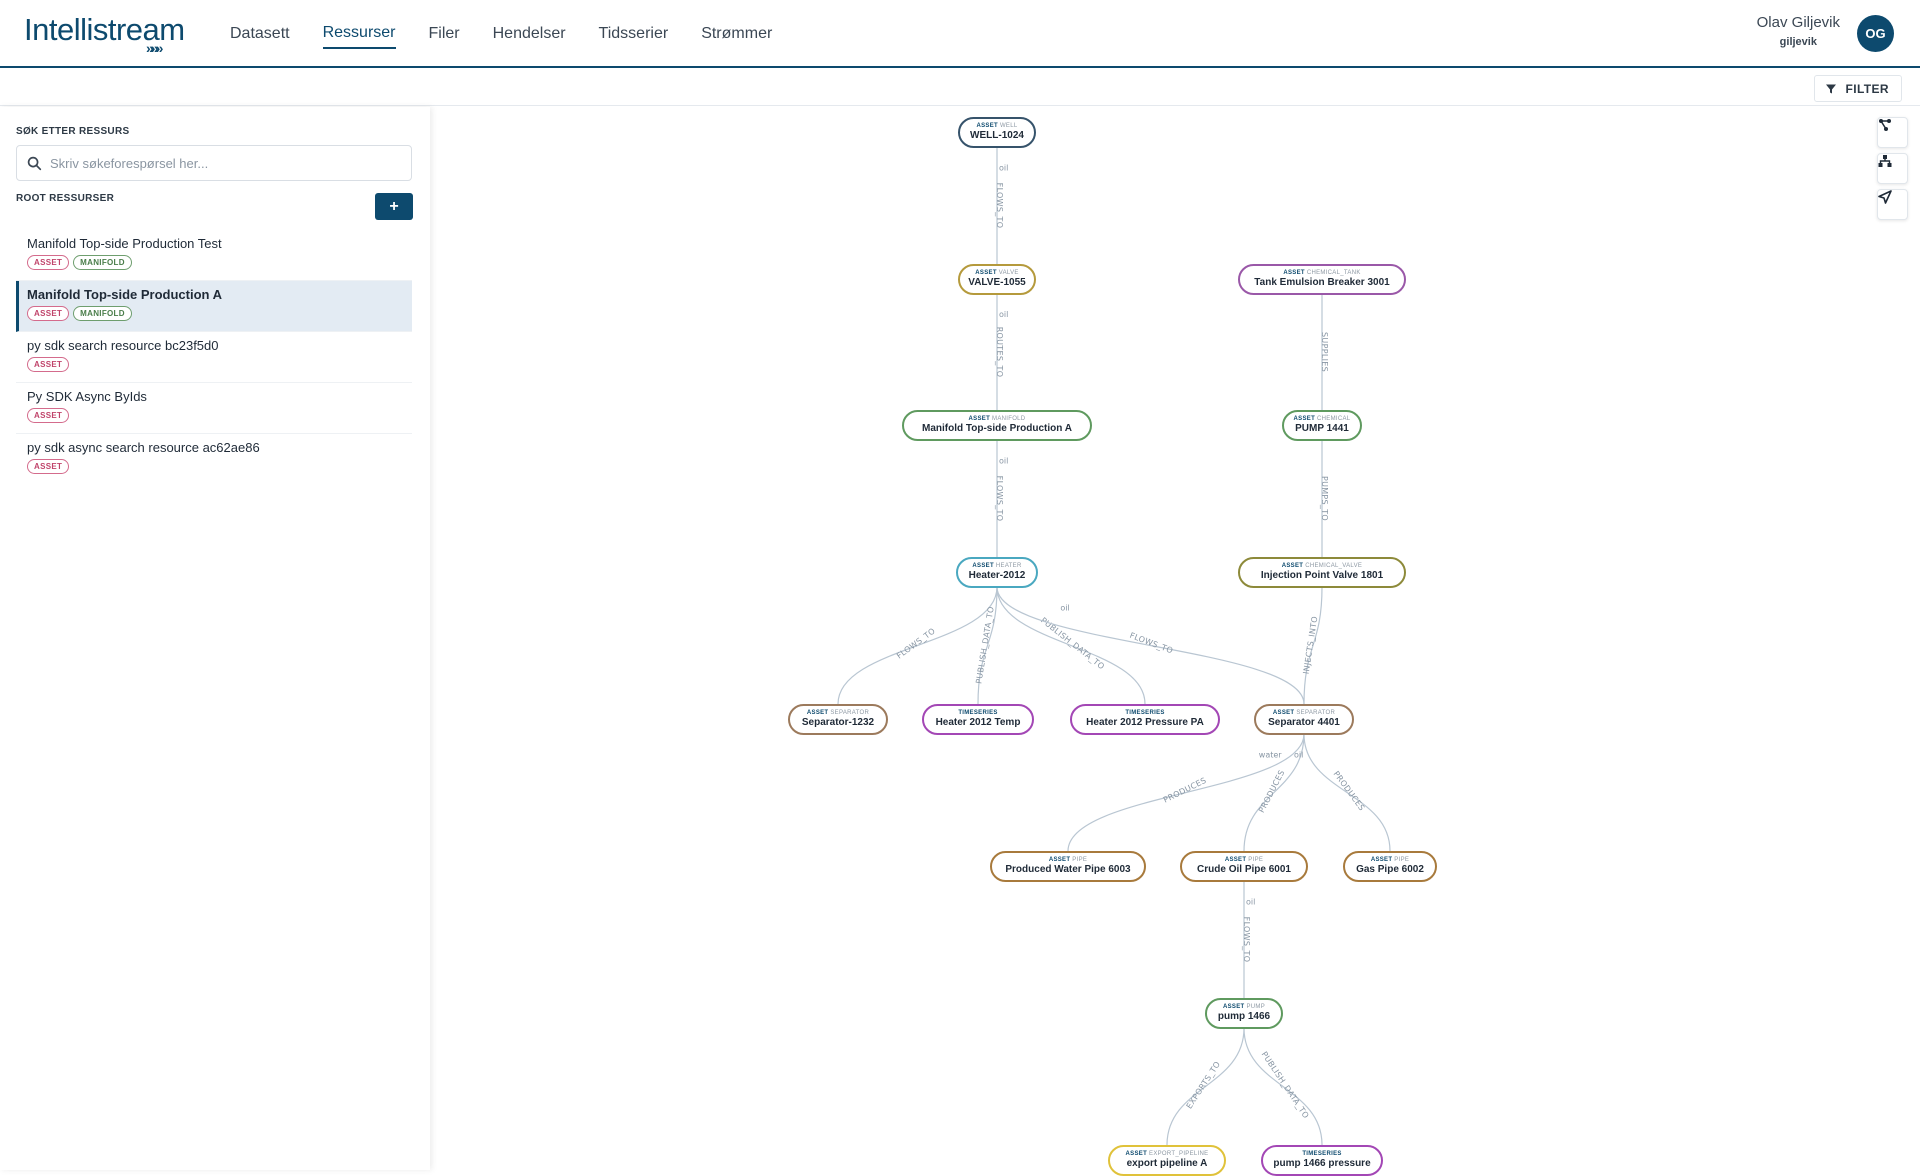 This screenshot has height=1176, width=1920. What do you see at coordinates (1167, 1160) in the screenshot?
I see `graph-node: ASSET EXPORT_PIPELINE export pipeline A` at bounding box center [1167, 1160].